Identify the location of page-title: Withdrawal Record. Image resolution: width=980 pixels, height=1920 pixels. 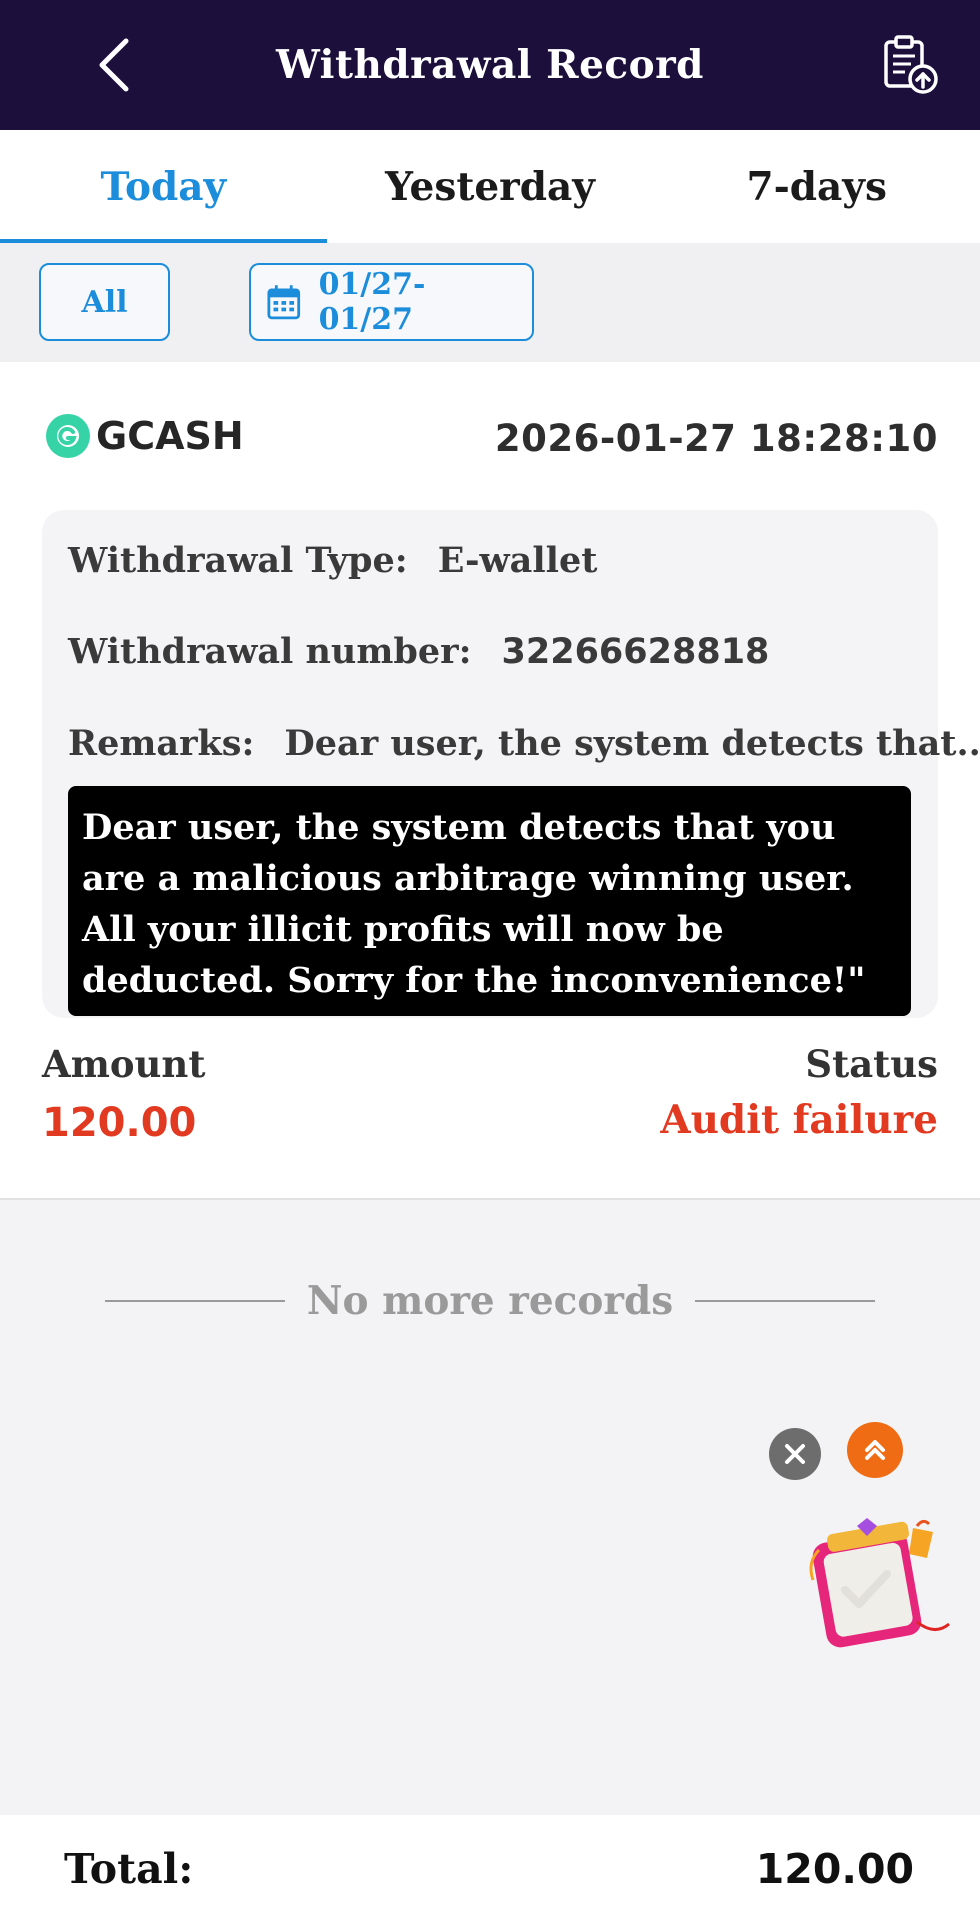
(490, 65).